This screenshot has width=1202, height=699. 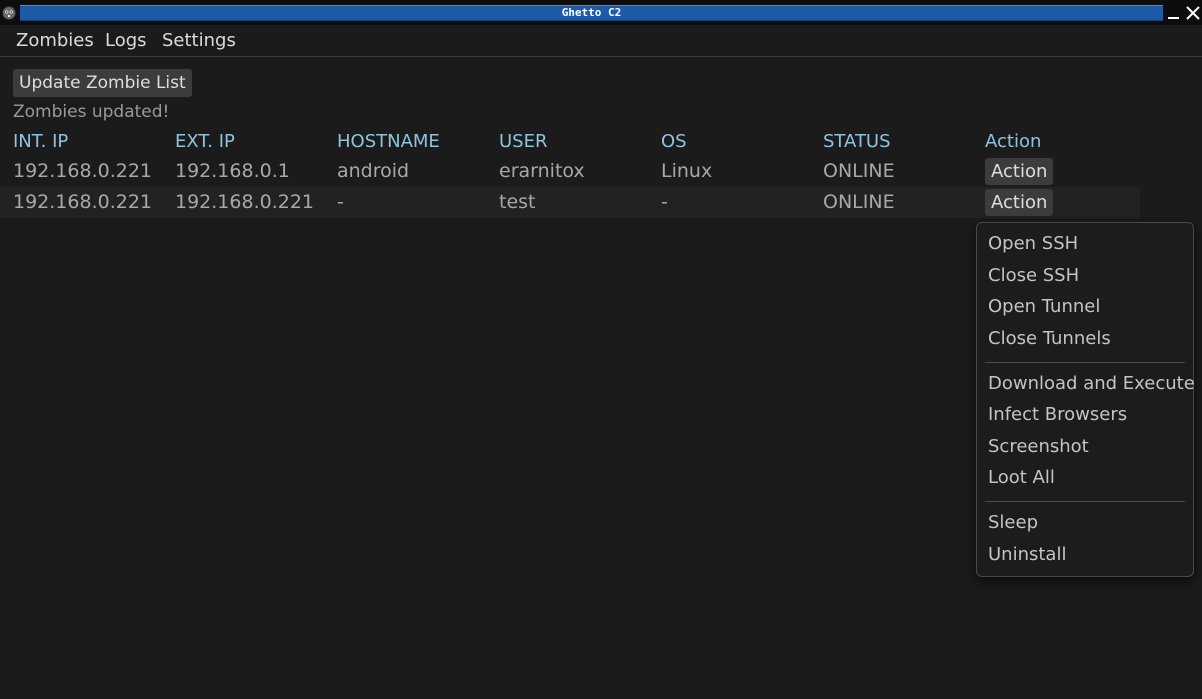 I want to click on menu-item-open-ssh: Open SSH, so click(x=1033, y=244).